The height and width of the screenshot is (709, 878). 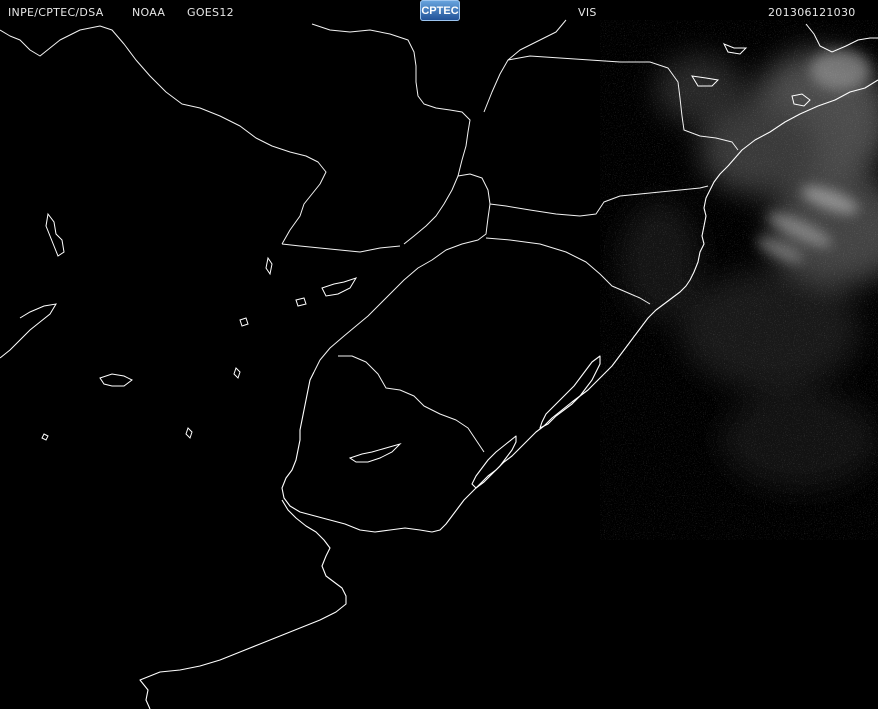 I want to click on satellite-label: GOES12, so click(x=210, y=12).